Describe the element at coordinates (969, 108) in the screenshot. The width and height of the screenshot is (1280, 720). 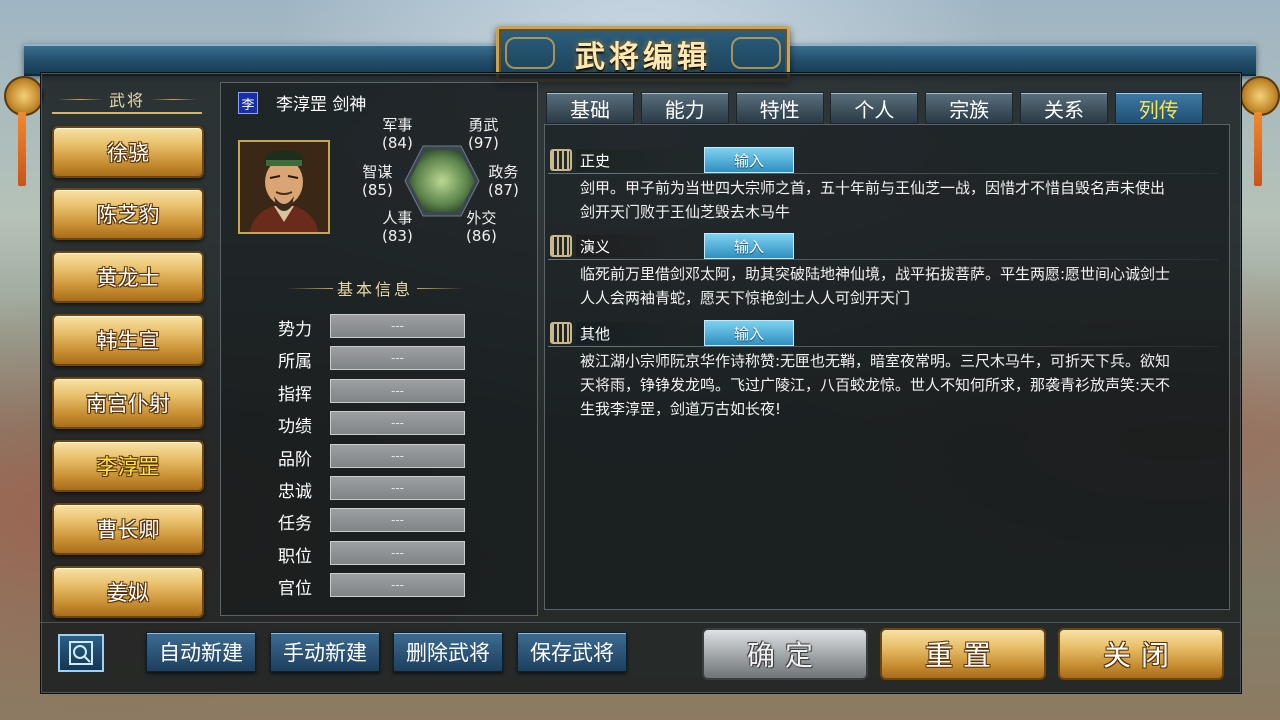
I see `tab: 宗族` at that location.